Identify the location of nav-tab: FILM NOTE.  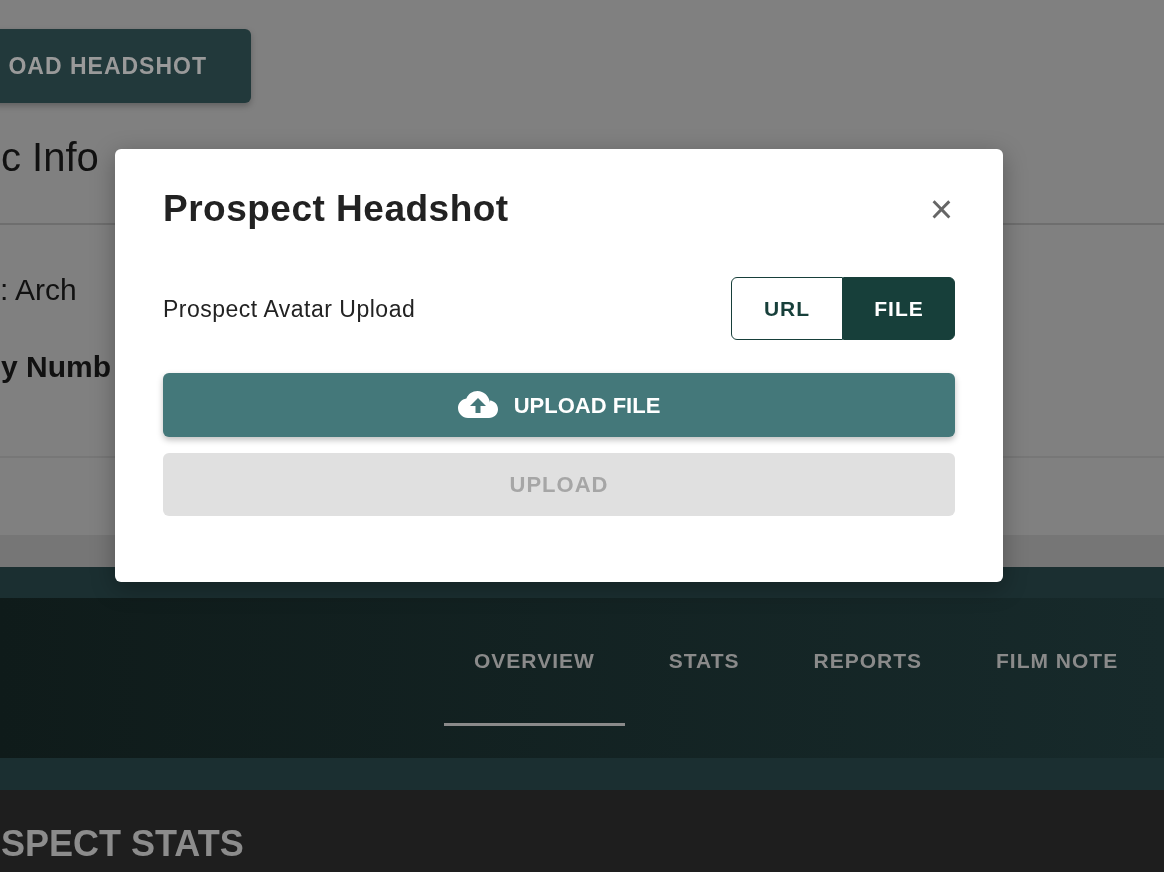
(1042, 662).